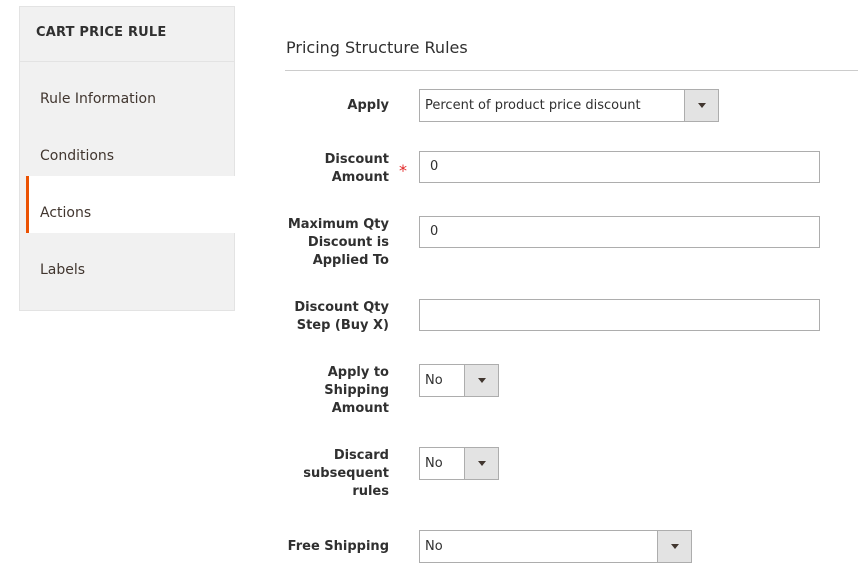  What do you see at coordinates (368, 105) in the screenshot?
I see `apply-label: Apply` at bounding box center [368, 105].